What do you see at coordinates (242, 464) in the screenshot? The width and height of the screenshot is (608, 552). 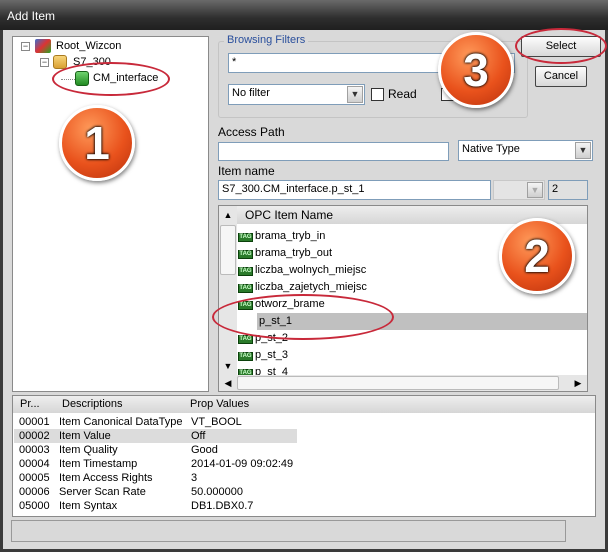 I see `property-value: 2014-01-09 09:02:49` at bounding box center [242, 464].